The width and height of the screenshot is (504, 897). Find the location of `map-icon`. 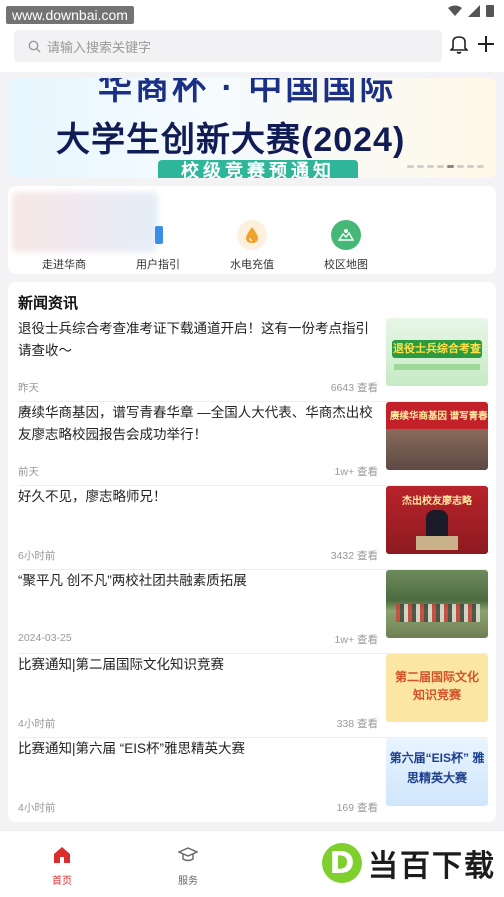

map-icon is located at coordinates (346, 235).